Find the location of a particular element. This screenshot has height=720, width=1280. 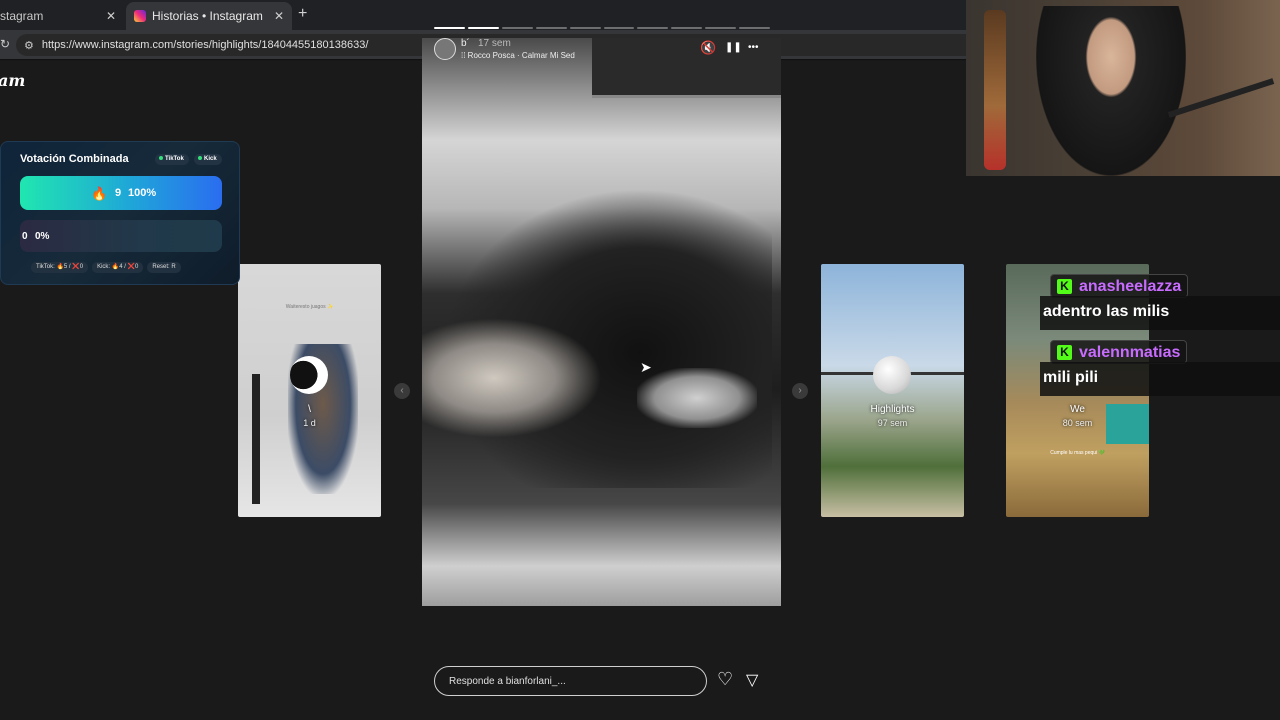

stool-shape is located at coordinates (256, 439).